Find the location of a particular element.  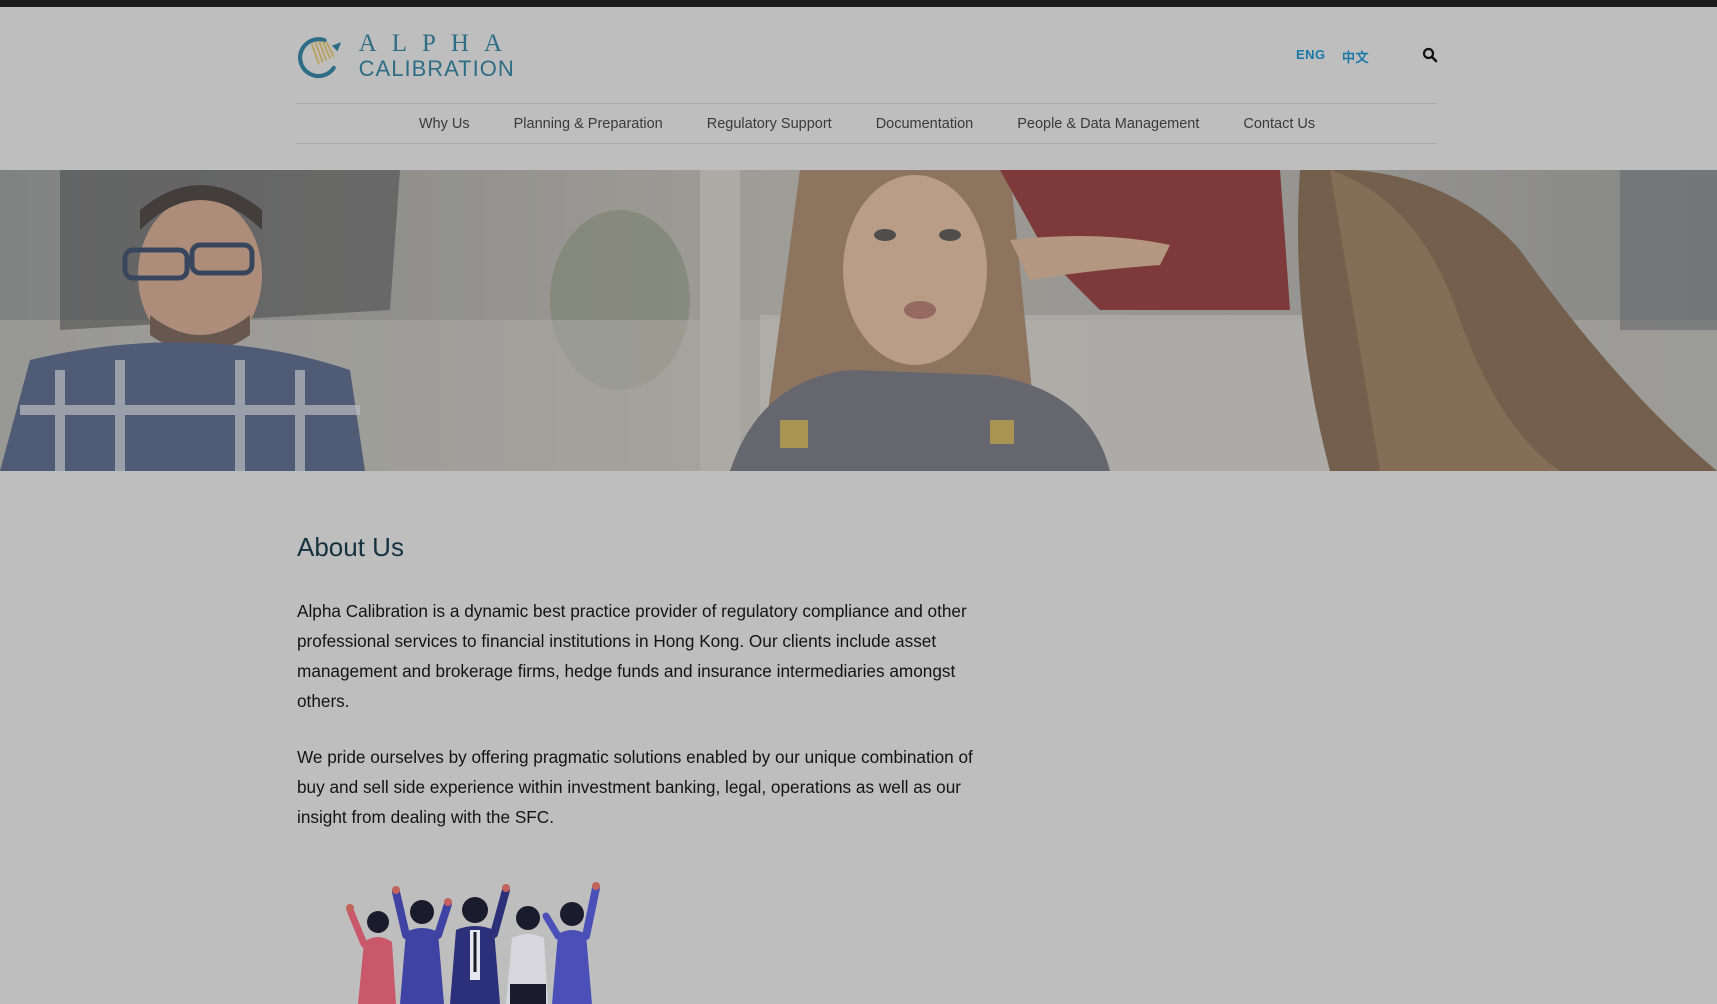

logo-line-alpha: ALPHA is located at coordinates (437, 43).